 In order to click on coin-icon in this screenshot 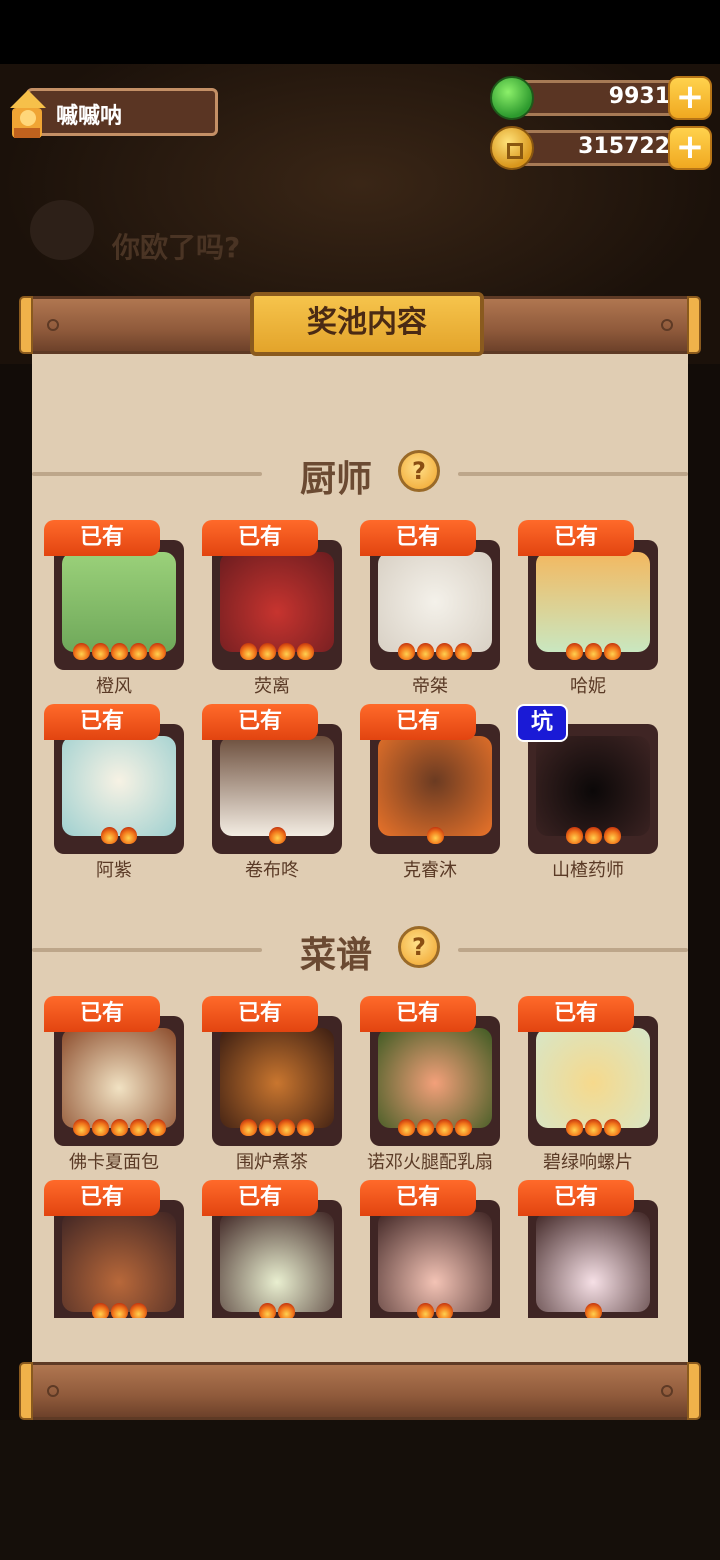, I will do `click(512, 148)`.